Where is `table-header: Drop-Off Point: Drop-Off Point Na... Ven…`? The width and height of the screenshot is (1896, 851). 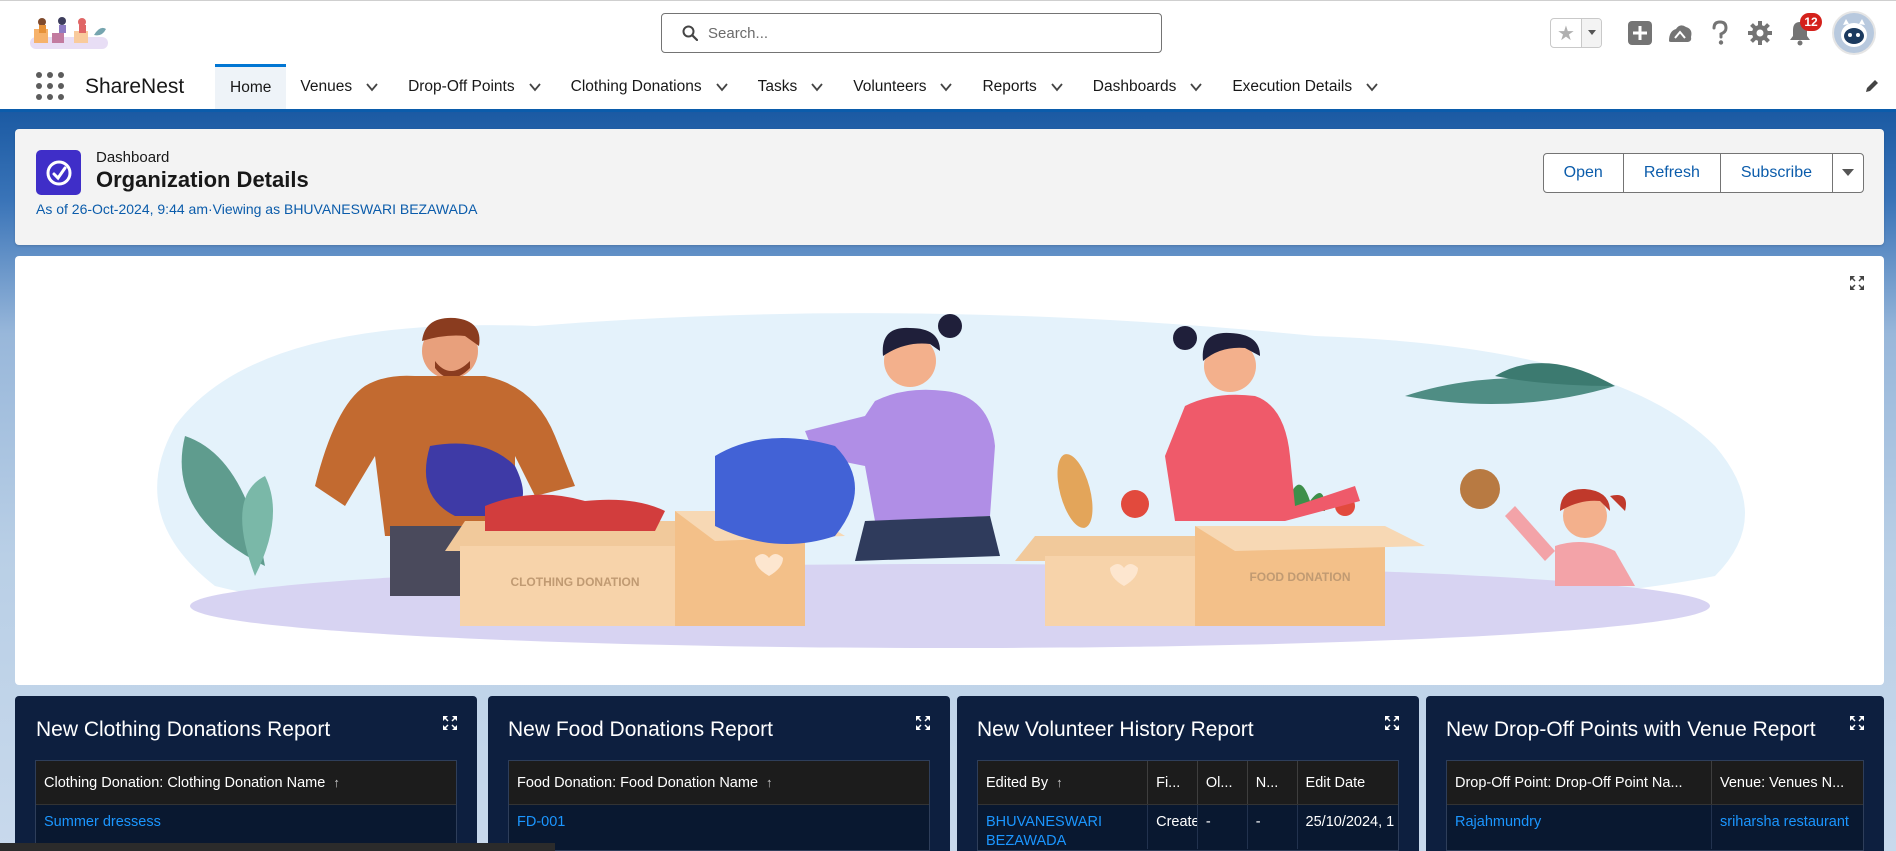 table-header: Drop-Off Point: Drop-Off Point Na... Ven… is located at coordinates (1655, 783).